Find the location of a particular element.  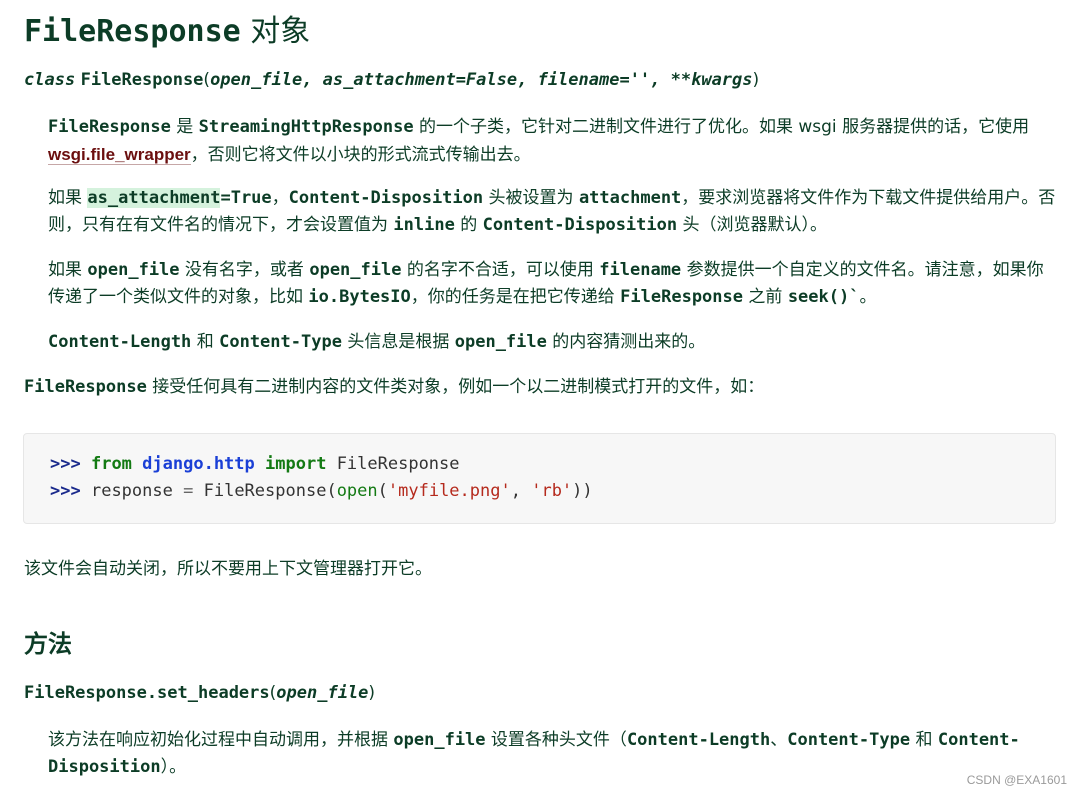

paragraph-text: 的 is located at coordinates (468, 225).